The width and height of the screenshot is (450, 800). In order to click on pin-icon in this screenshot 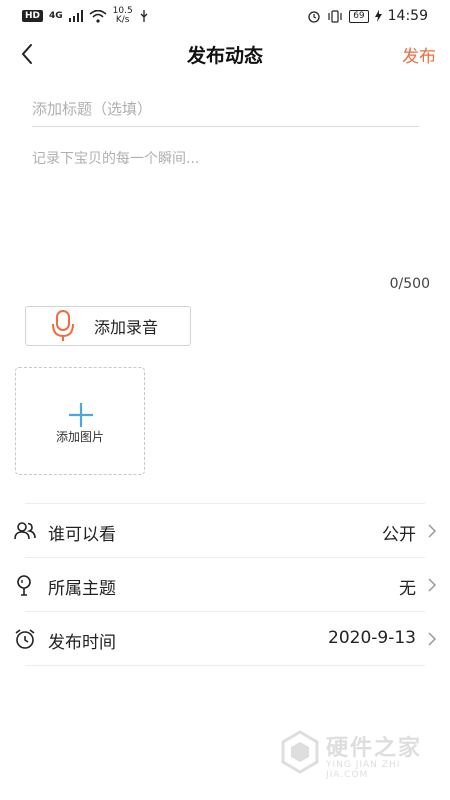, I will do `click(24, 585)`.